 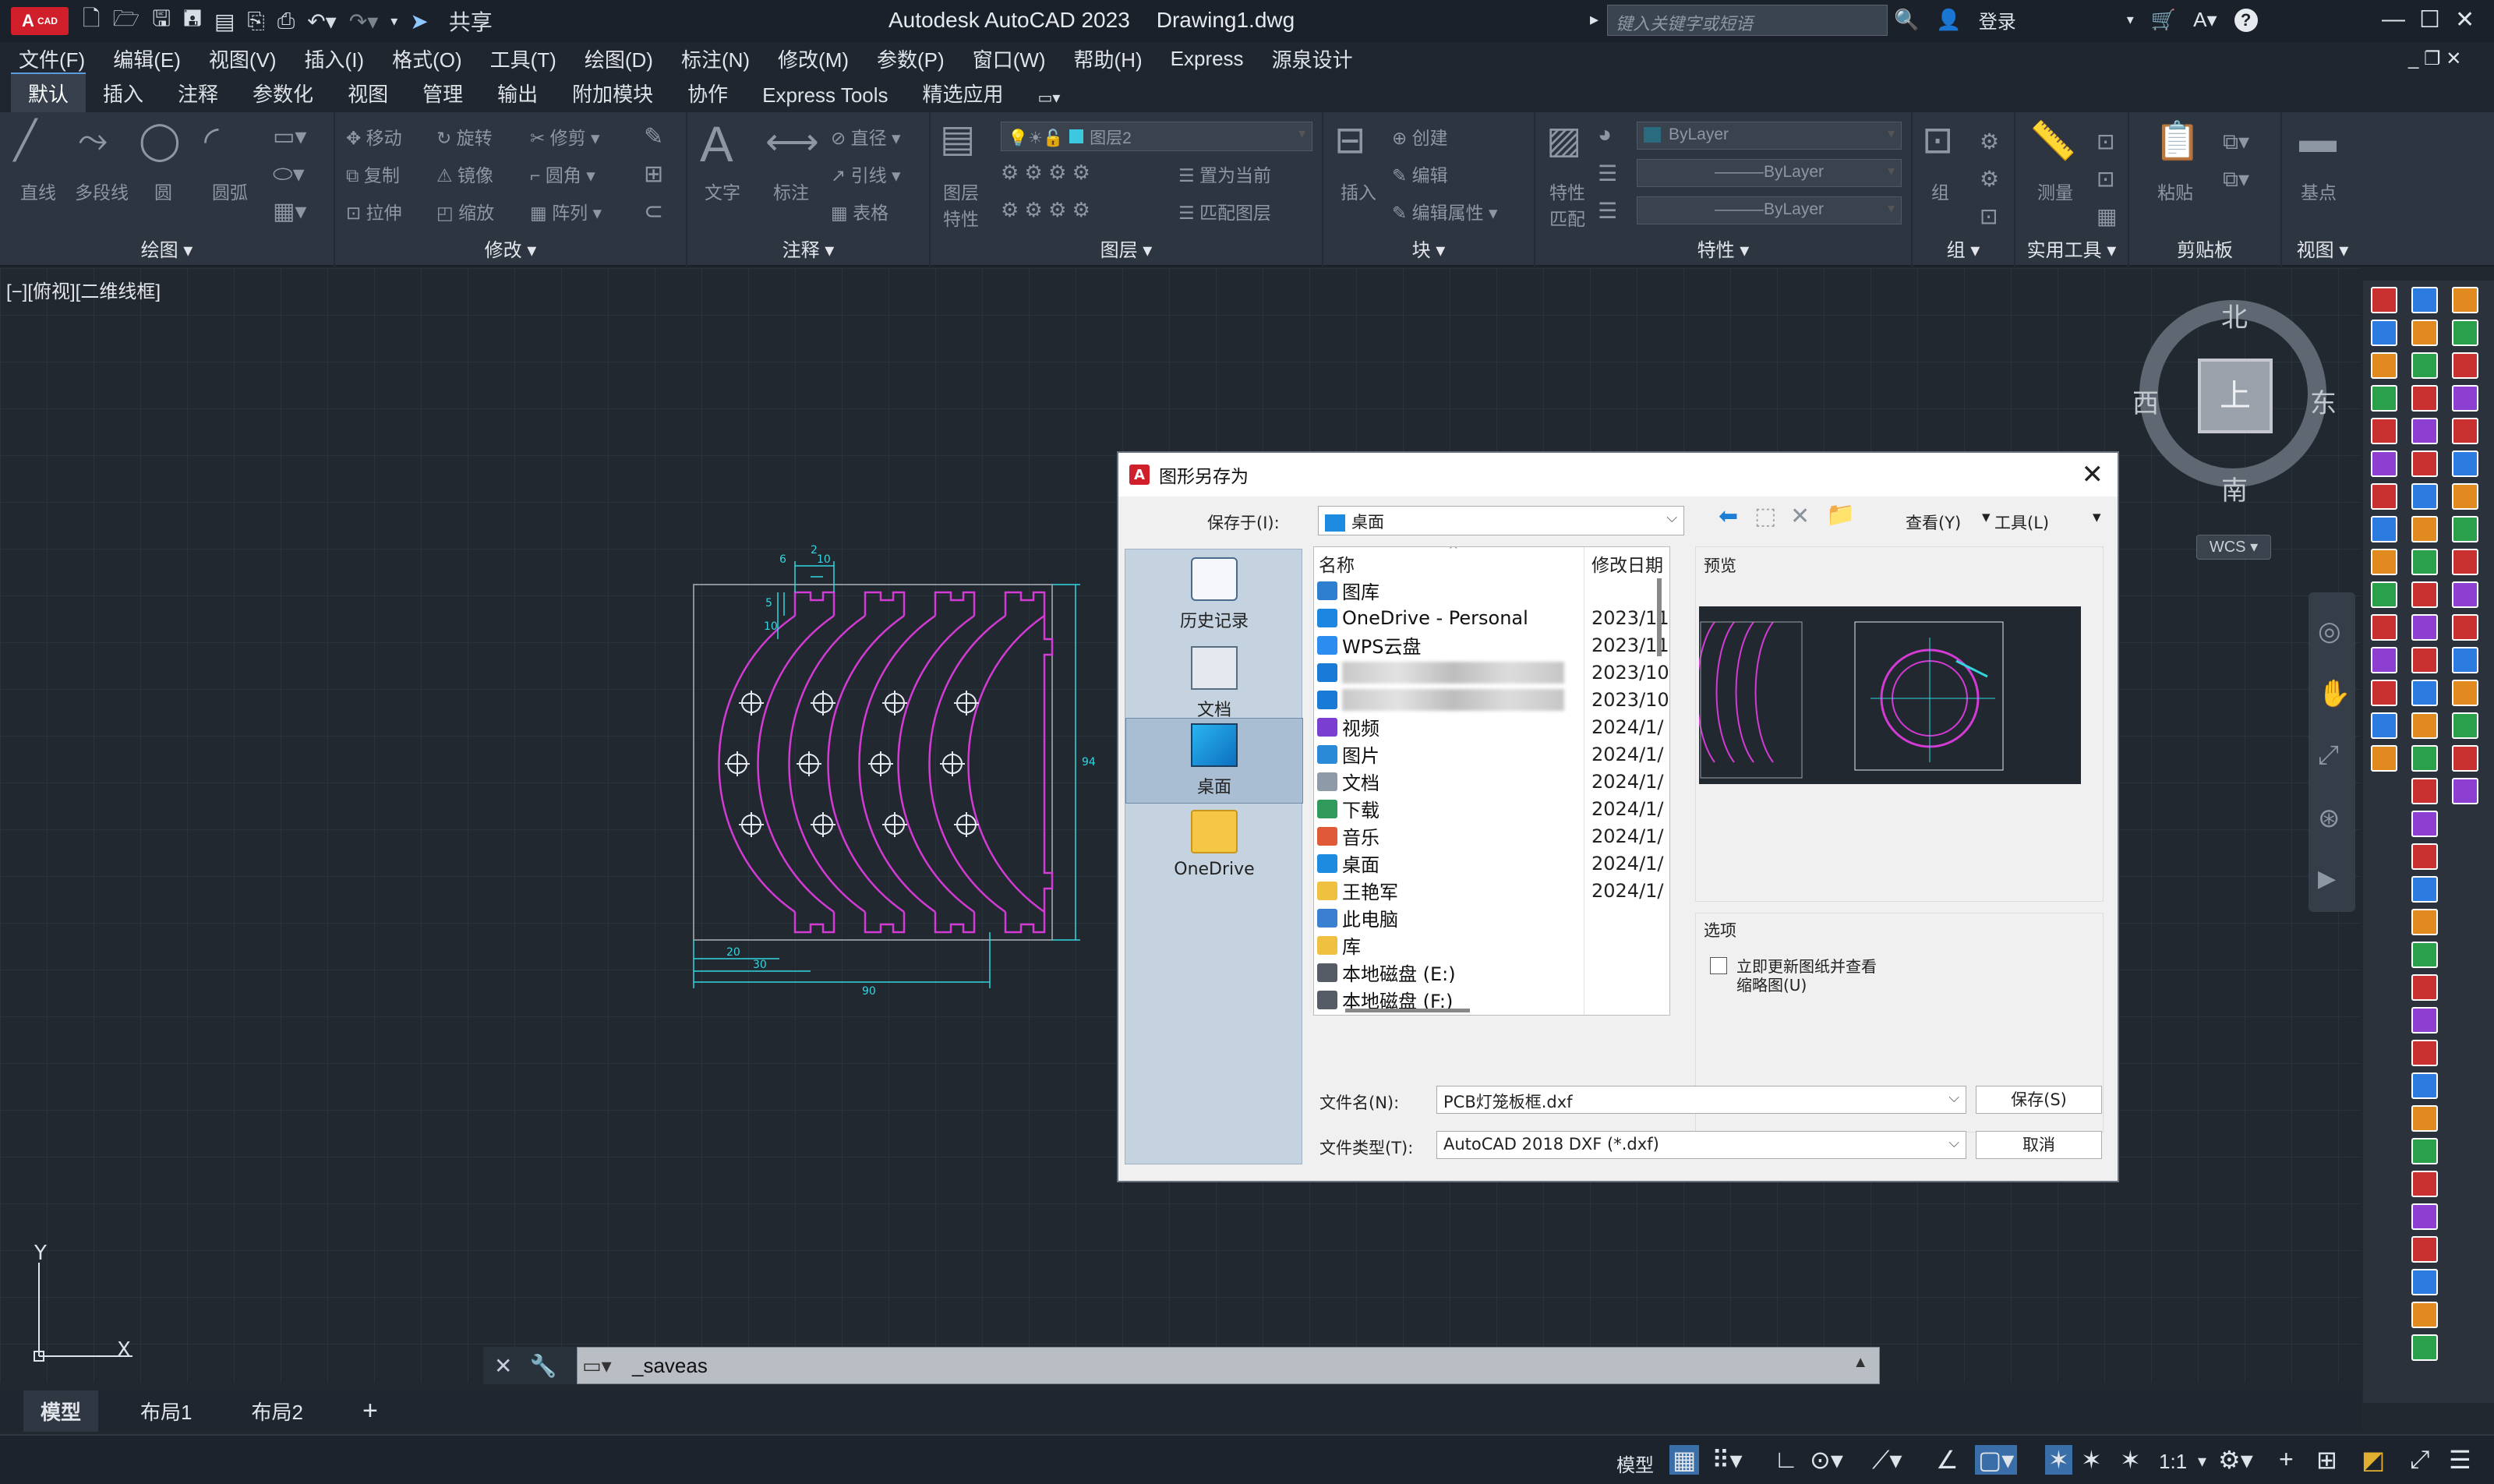 What do you see at coordinates (166, 1411) in the screenshot?
I see `tab-layout1: 布局1` at bounding box center [166, 1411].